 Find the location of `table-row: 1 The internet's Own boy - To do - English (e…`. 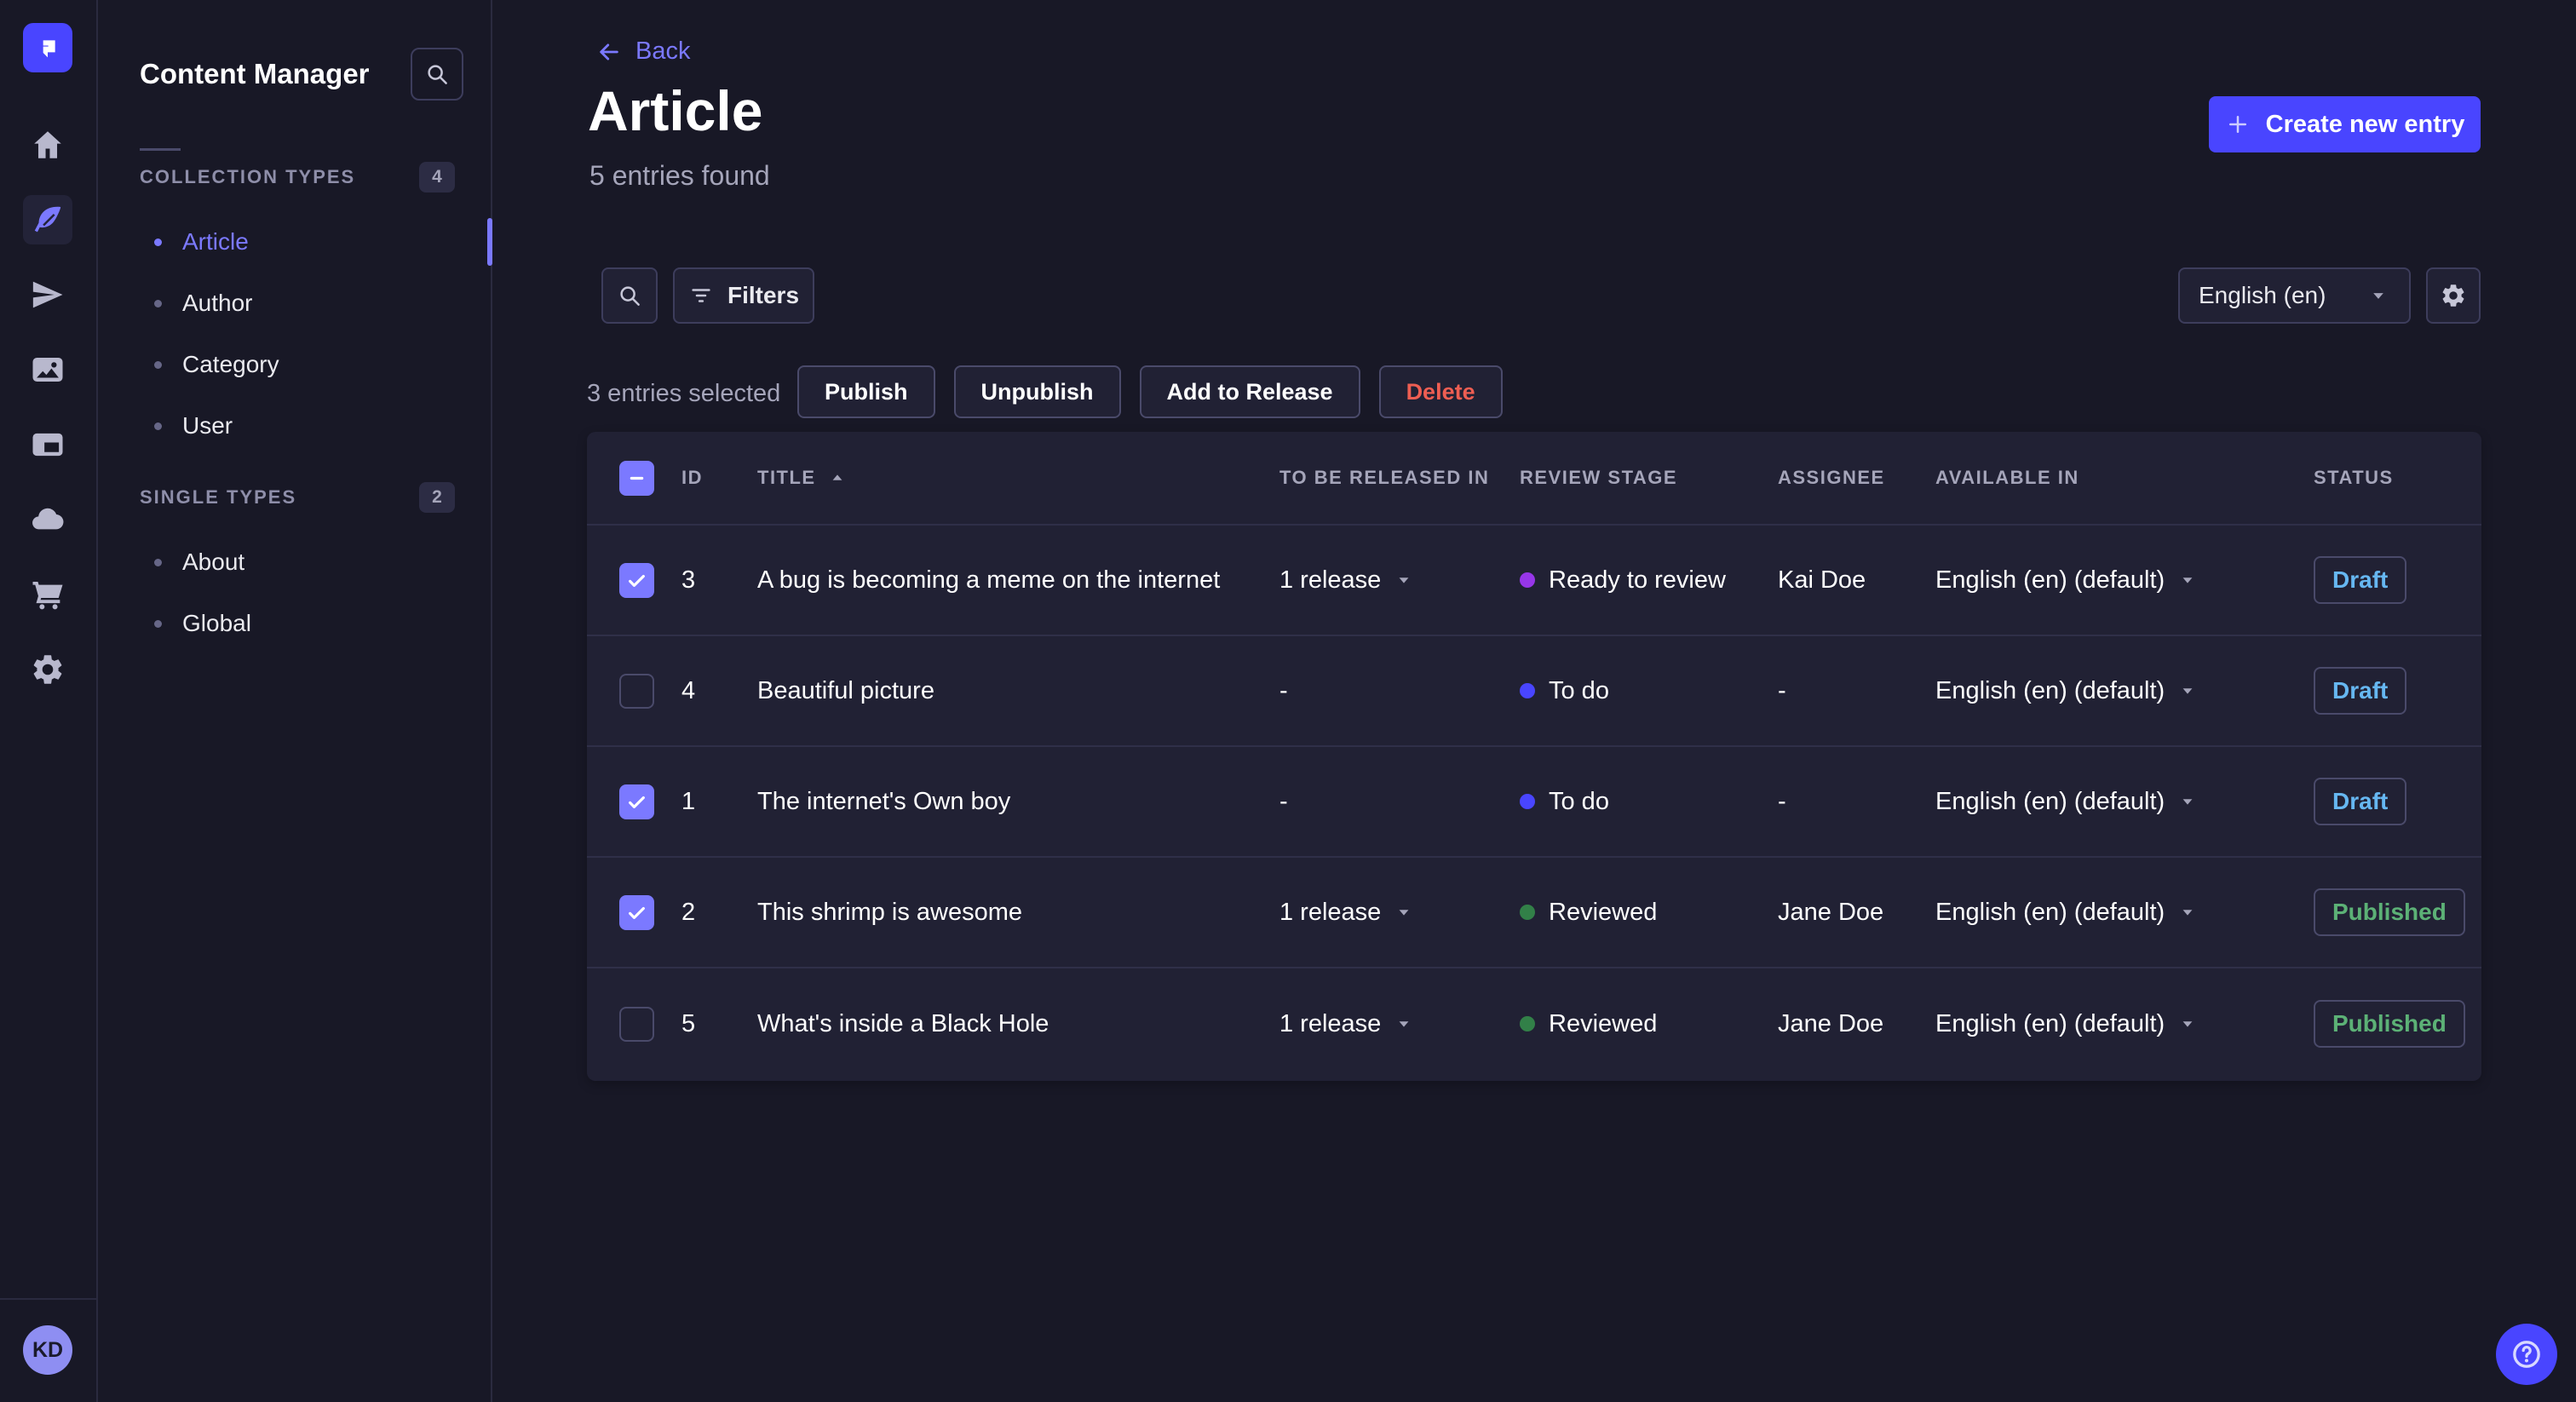

table-row: 1 The internet's Own boy - To do - English (e… is located at coordinates (1534, 802).